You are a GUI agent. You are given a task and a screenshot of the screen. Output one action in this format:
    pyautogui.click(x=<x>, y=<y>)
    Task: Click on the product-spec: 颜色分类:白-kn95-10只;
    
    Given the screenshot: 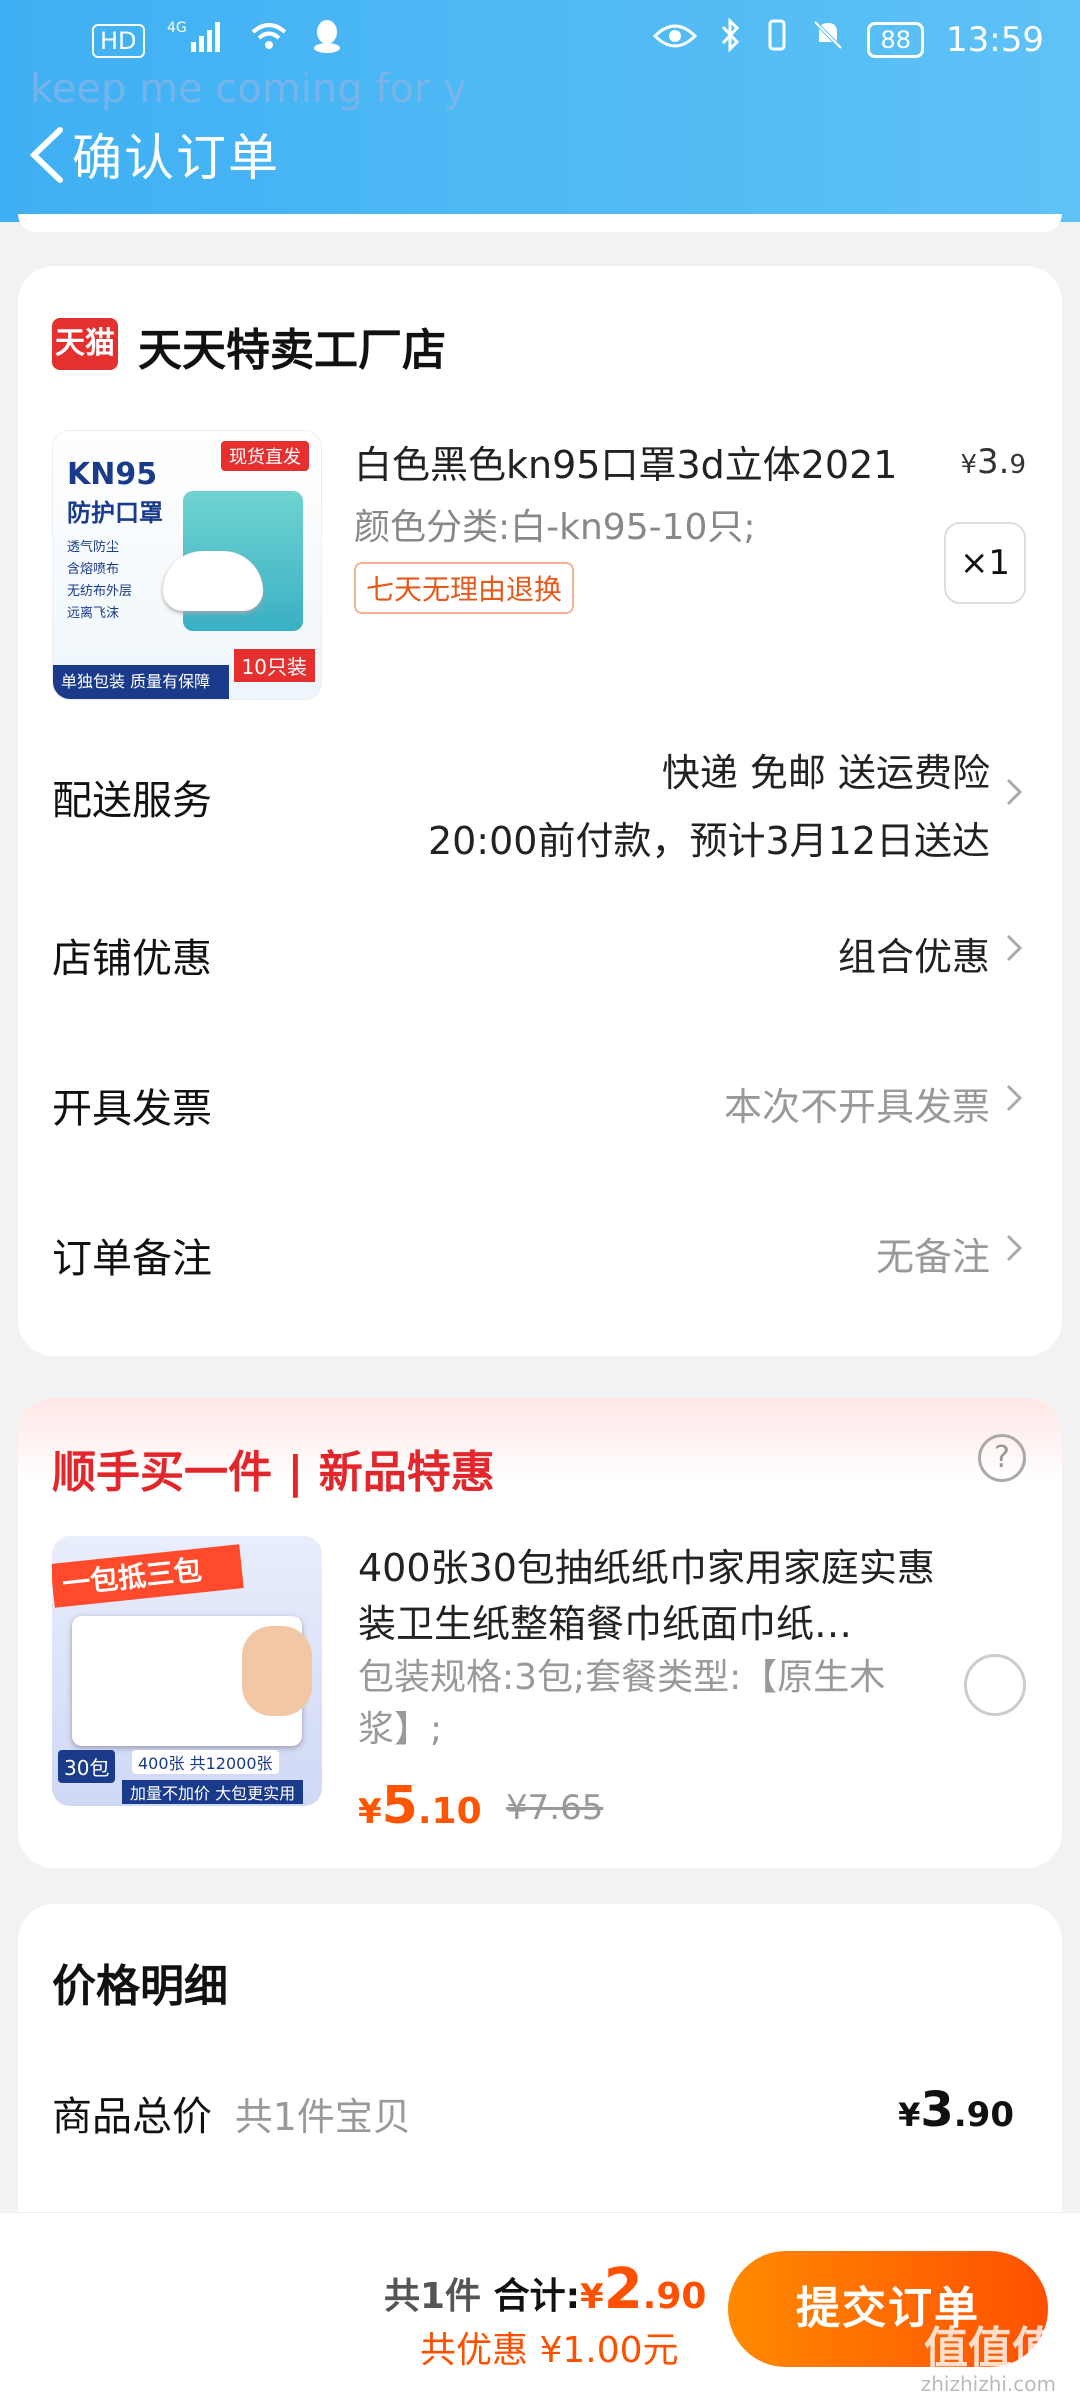 What is the action you would take?
    pyautogui.click(x=555, y=527)
    